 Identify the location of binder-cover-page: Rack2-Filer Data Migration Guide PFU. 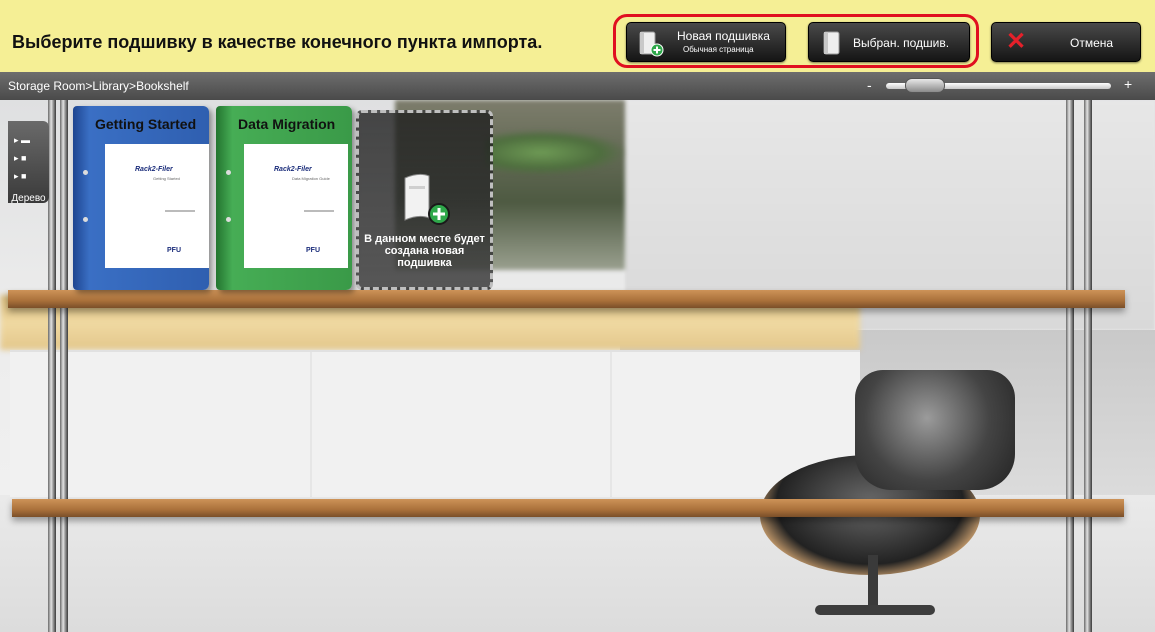
(296, 206).